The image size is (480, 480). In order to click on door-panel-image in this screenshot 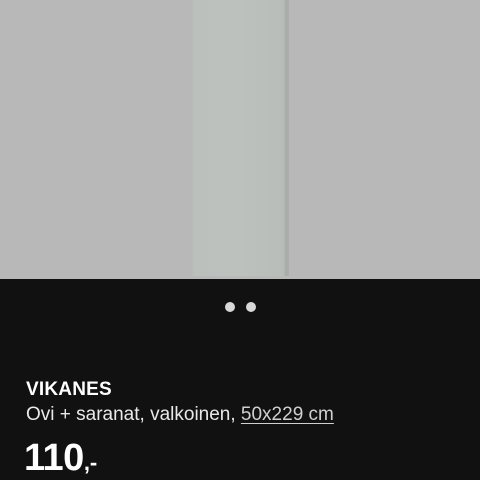, I will do `click(239, 138)`.